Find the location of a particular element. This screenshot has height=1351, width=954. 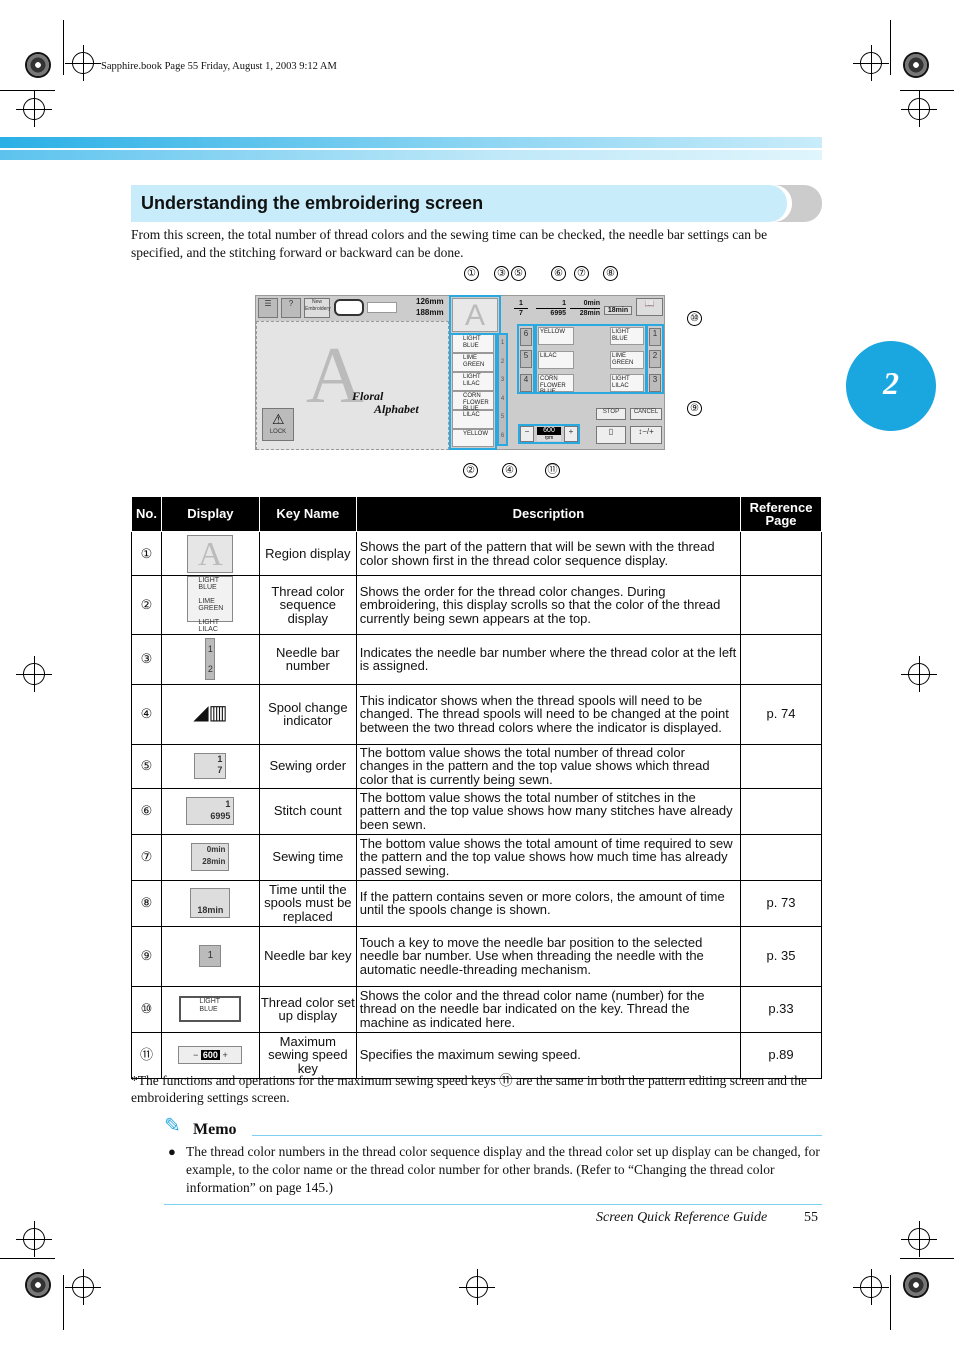

callout-5: ⑤ is located at coordinates (518, 273).